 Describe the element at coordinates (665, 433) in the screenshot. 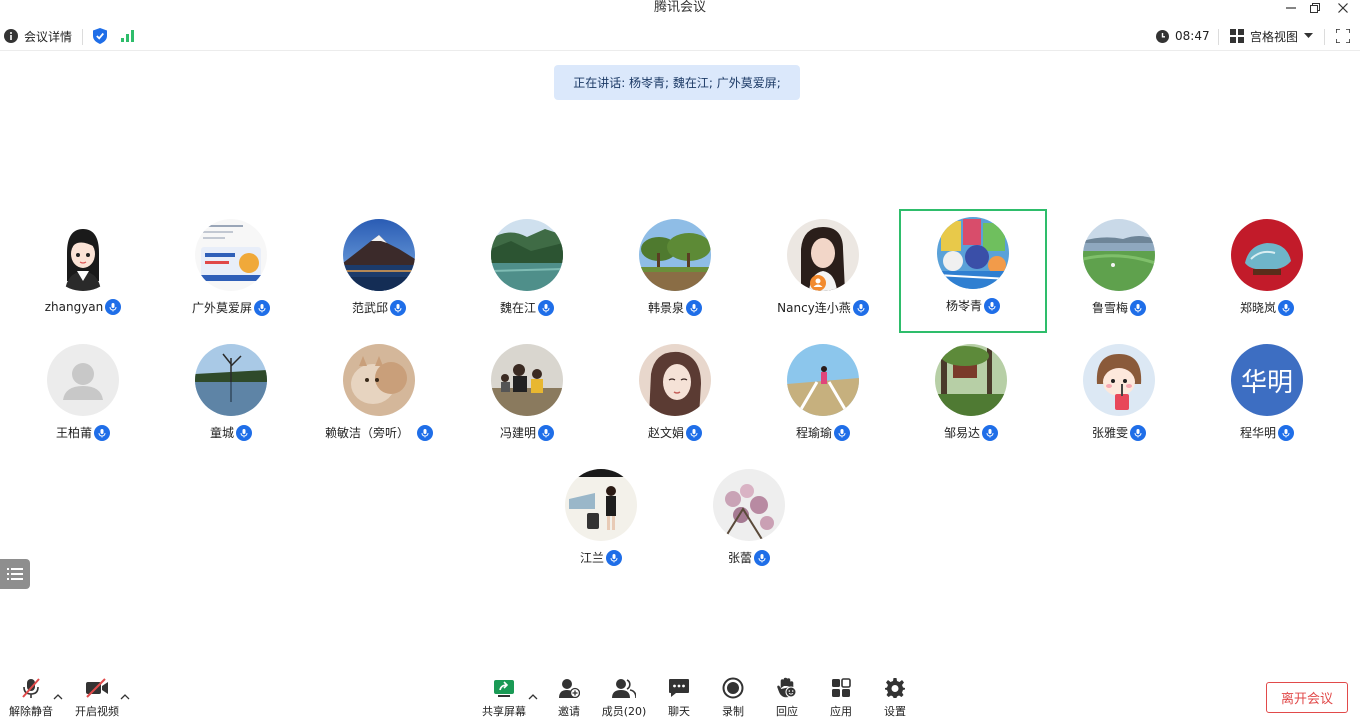

I see `participant-name: 赵文娟` at that location.